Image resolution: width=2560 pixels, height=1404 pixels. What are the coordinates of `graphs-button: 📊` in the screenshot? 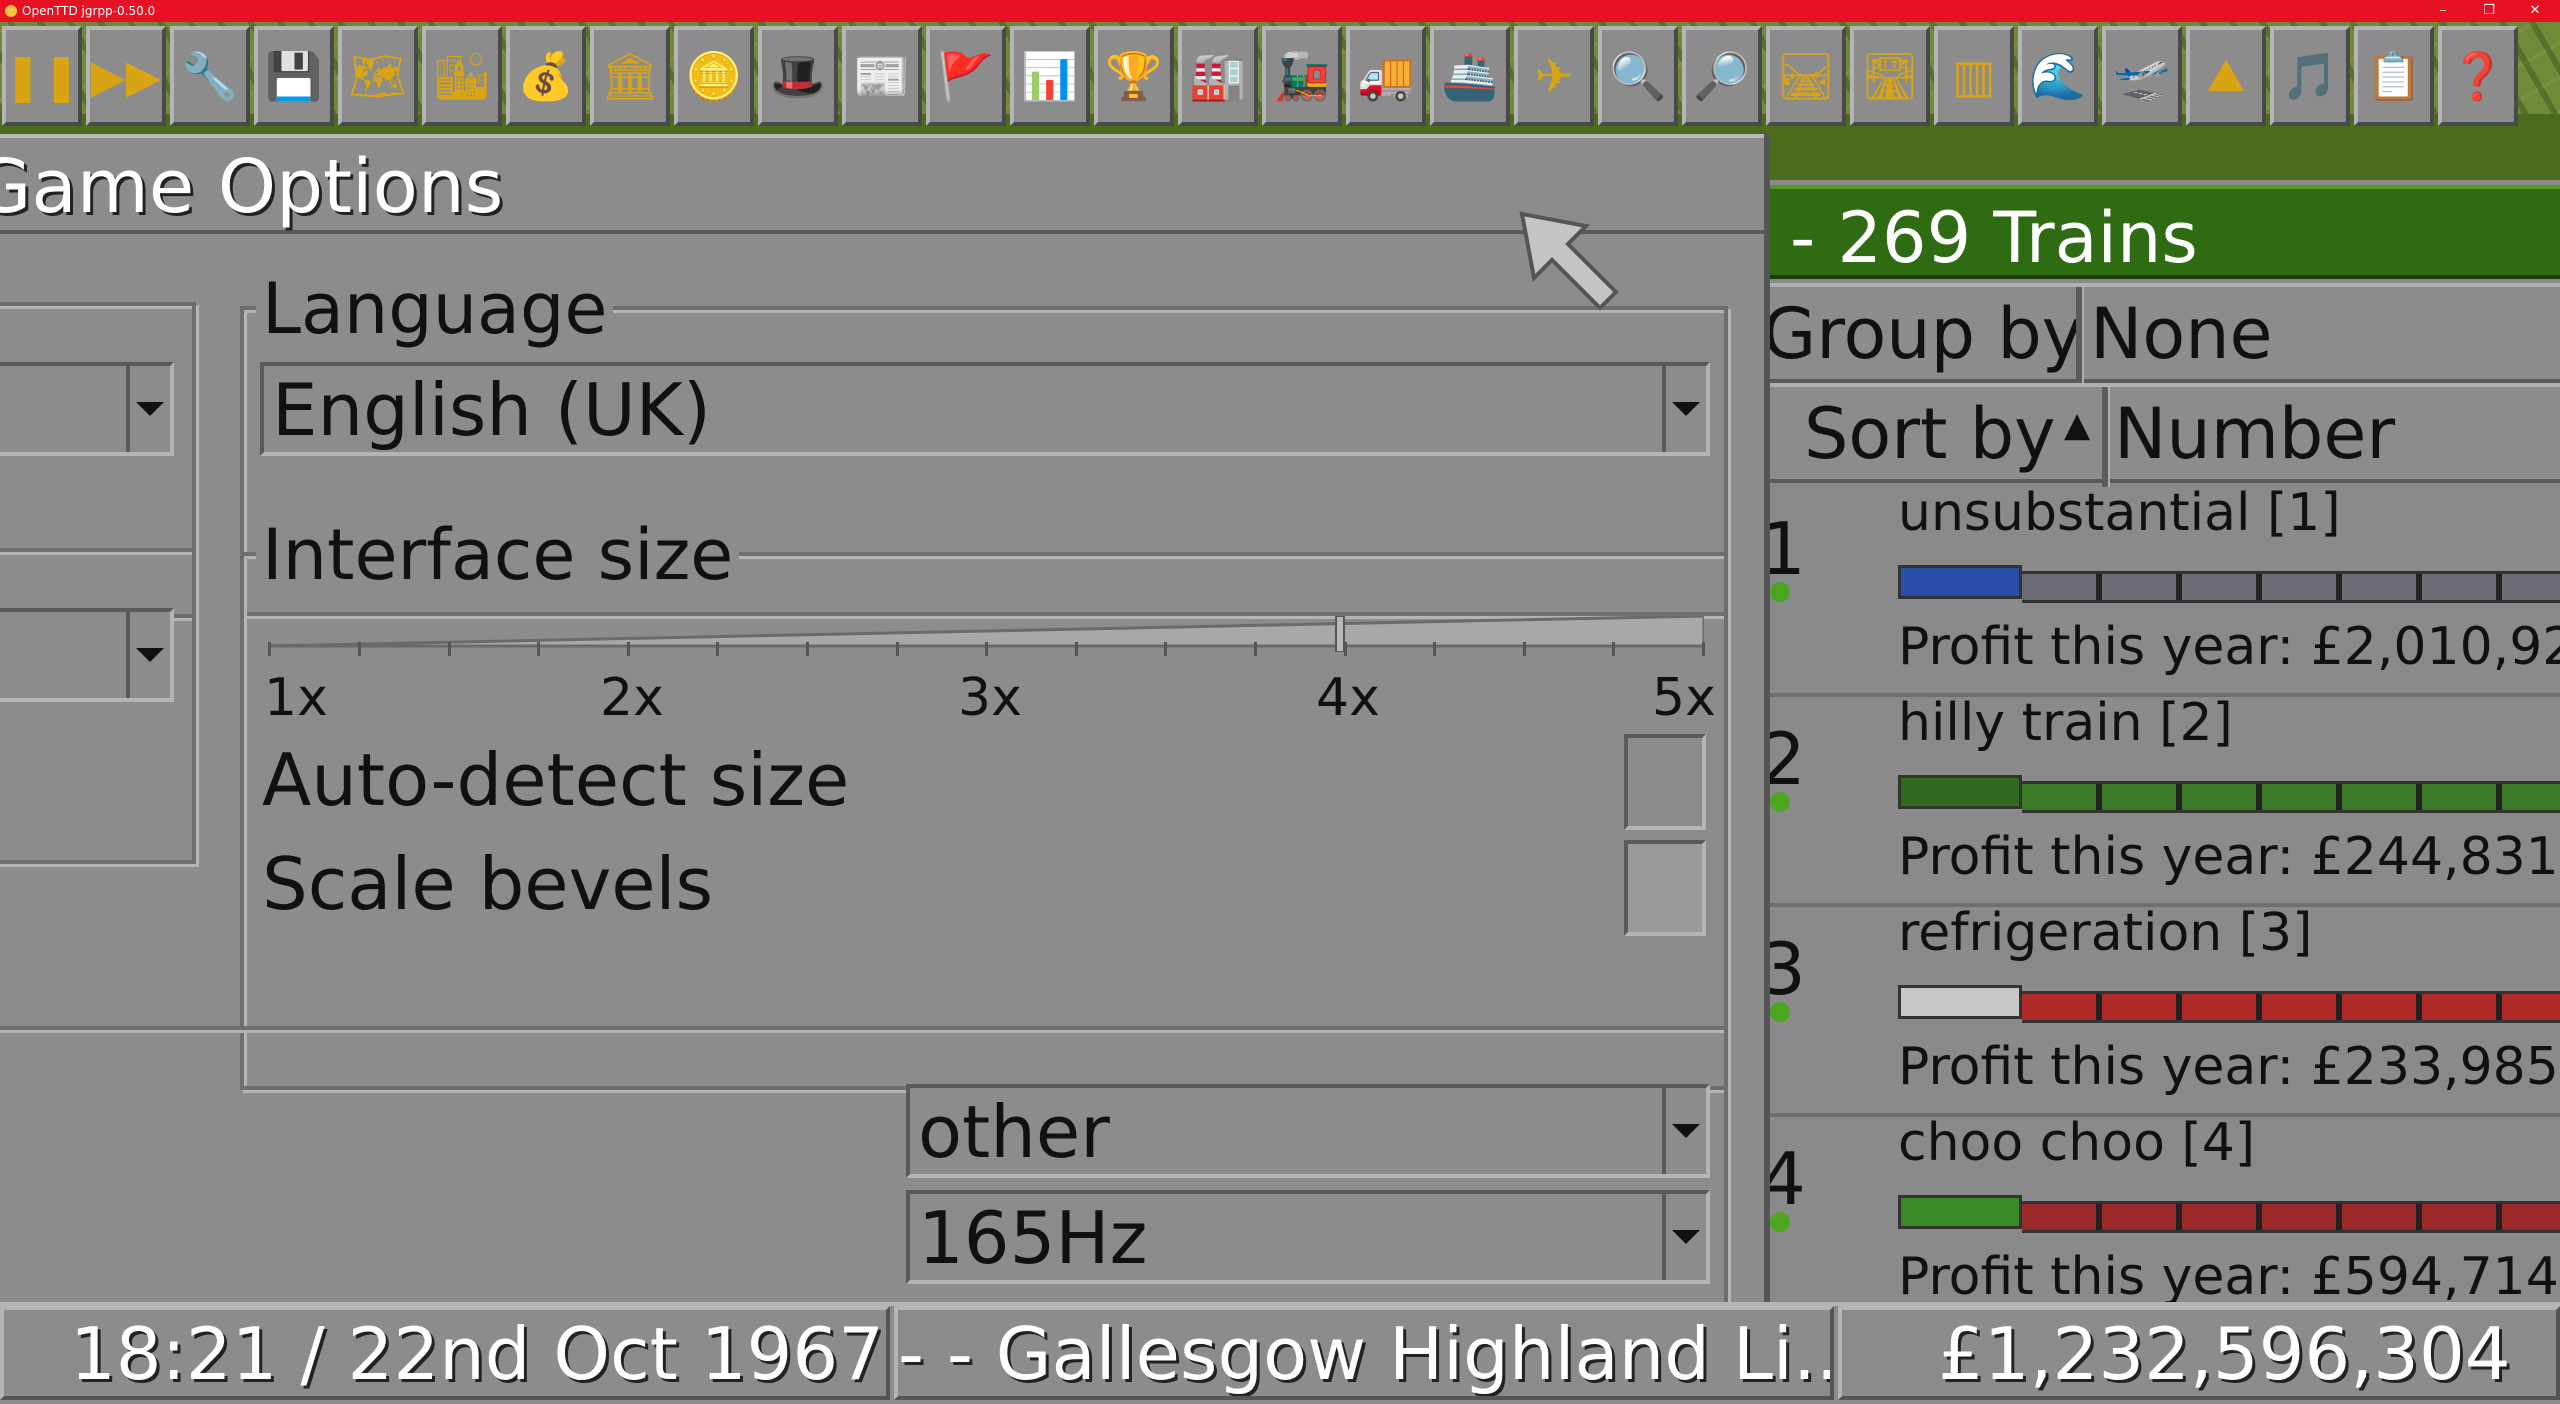 It's located at (1050, 76).